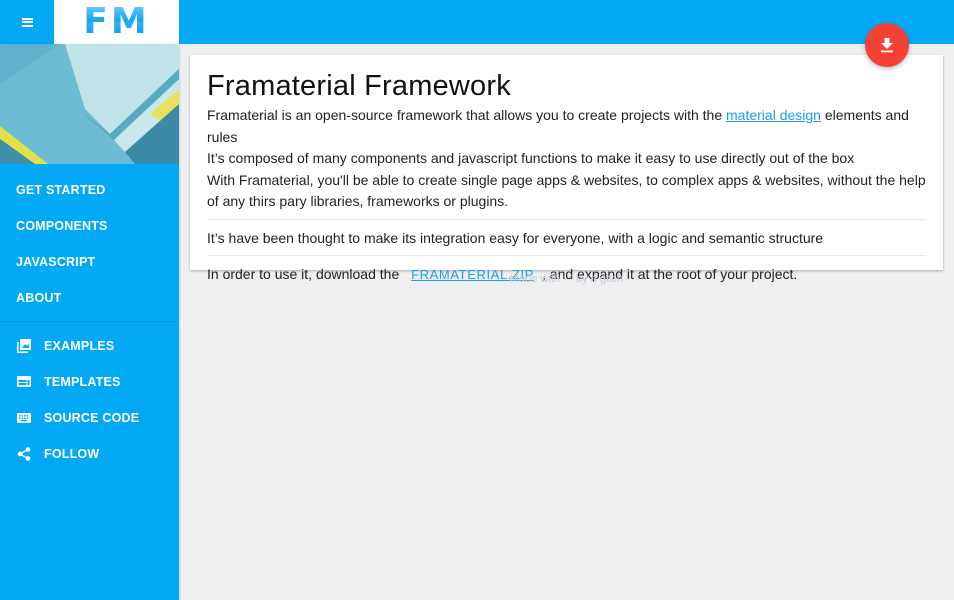 This screenshot has width=954, height=600. I want to click on sidebar-item-javascript: JAVASCRIPT, so click(89, 262).